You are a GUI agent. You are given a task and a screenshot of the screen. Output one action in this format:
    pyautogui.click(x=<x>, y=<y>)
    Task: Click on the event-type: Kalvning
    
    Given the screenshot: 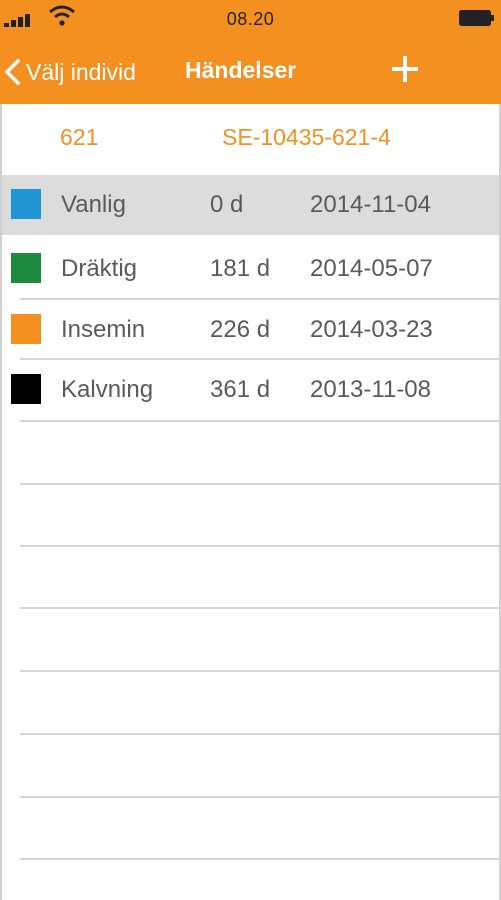 What is the action you would take?
    pyautogui.click(x=107, y=389)
    